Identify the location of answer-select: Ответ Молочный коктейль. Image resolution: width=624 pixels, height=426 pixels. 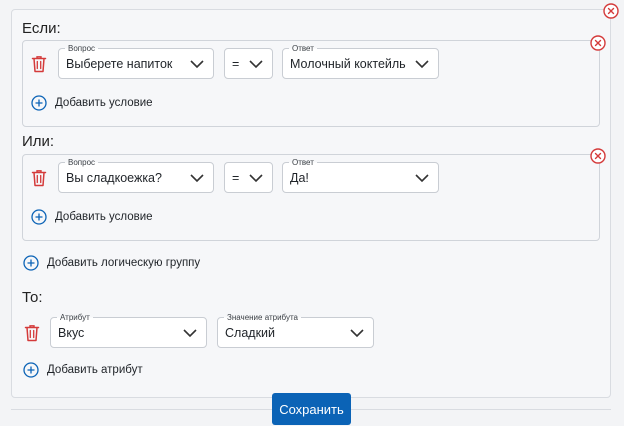
(360, 61).